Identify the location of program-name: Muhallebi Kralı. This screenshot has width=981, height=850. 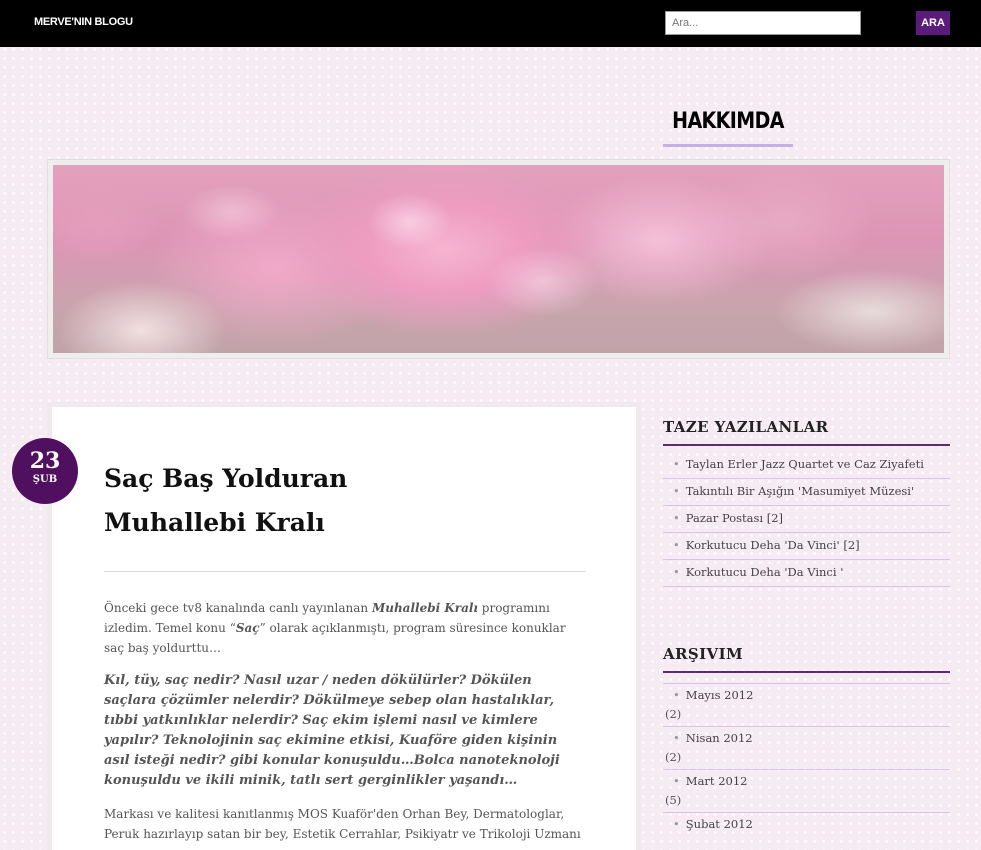
(424, 608).